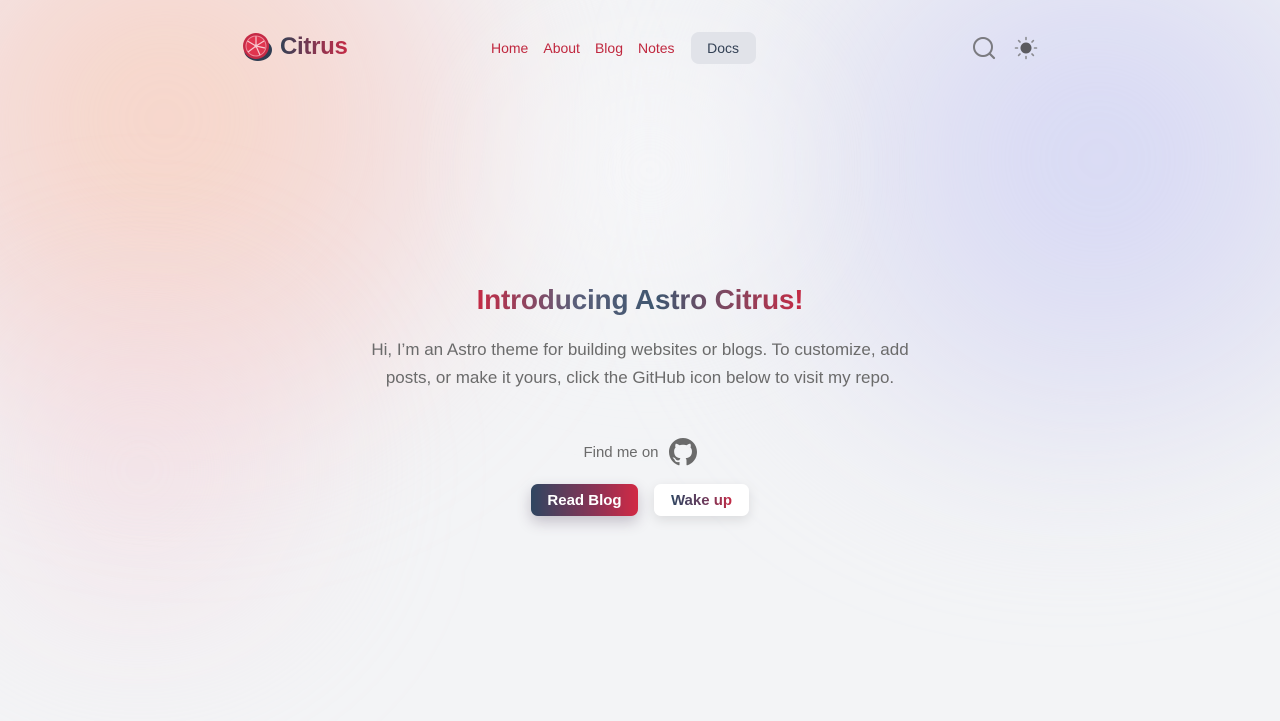 This screenshot has height=721, width=1280. I want to click on github-icon, so click(682, 452).